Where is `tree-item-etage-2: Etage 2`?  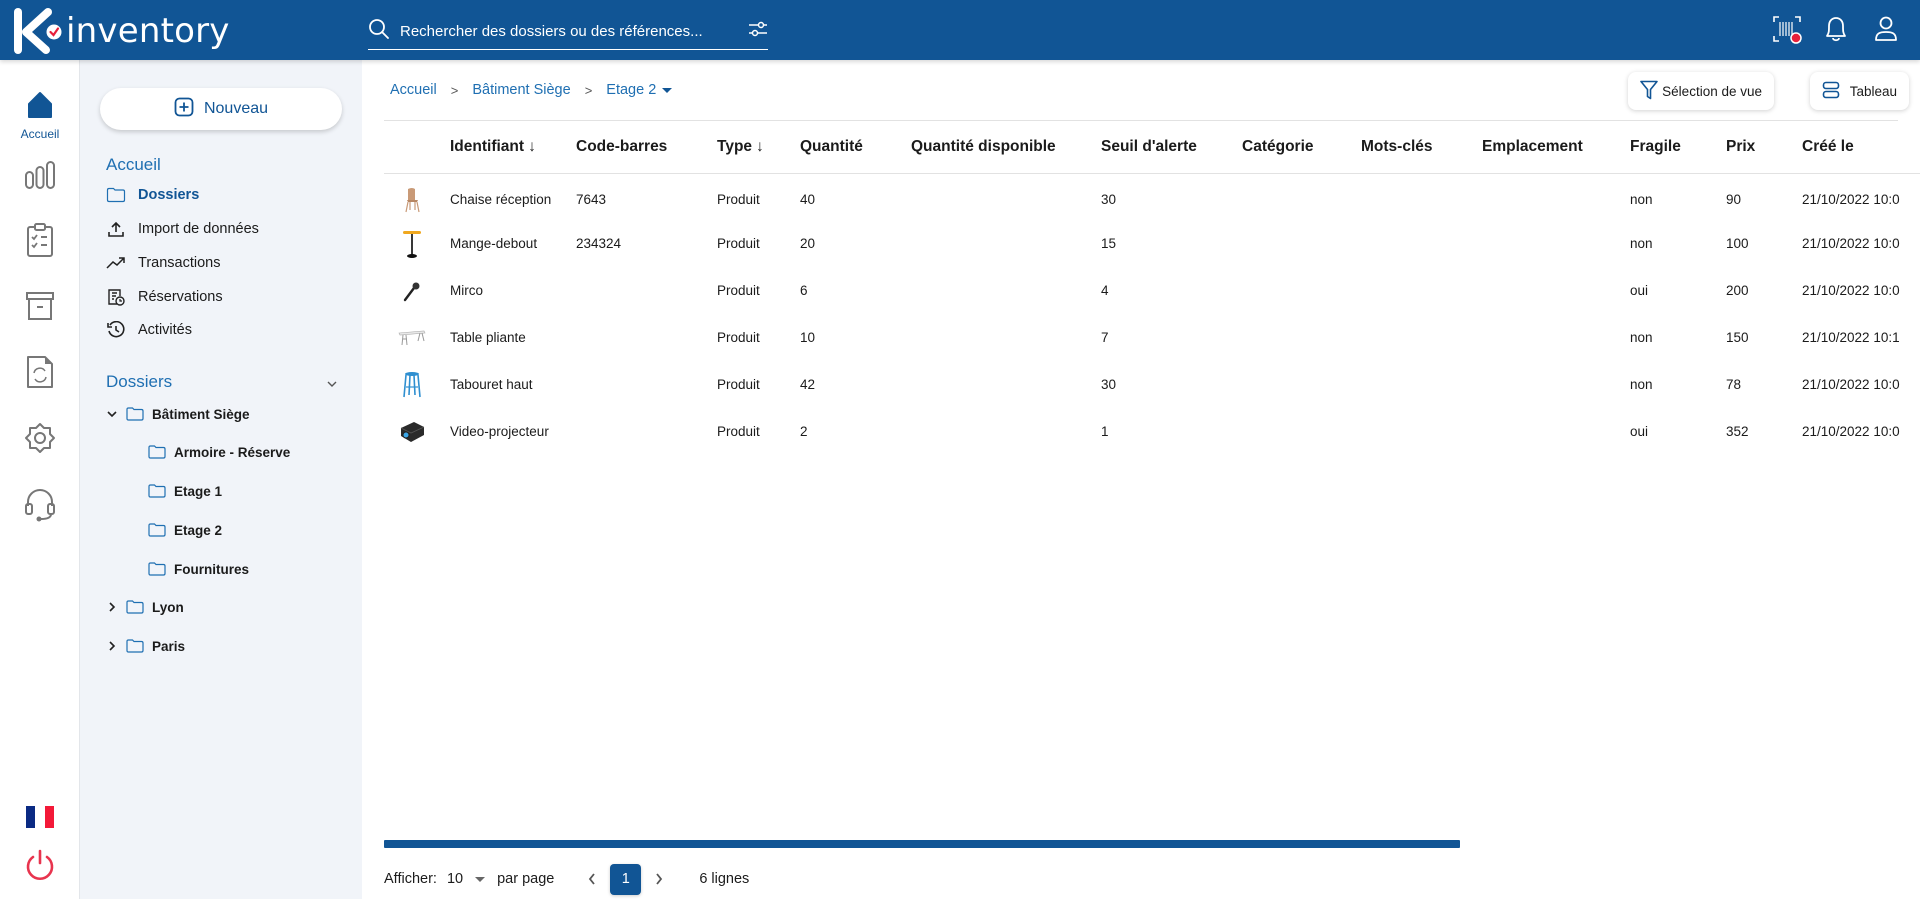 tree-item-etage-2: Etage 2 is located at coordinates (185, 530).